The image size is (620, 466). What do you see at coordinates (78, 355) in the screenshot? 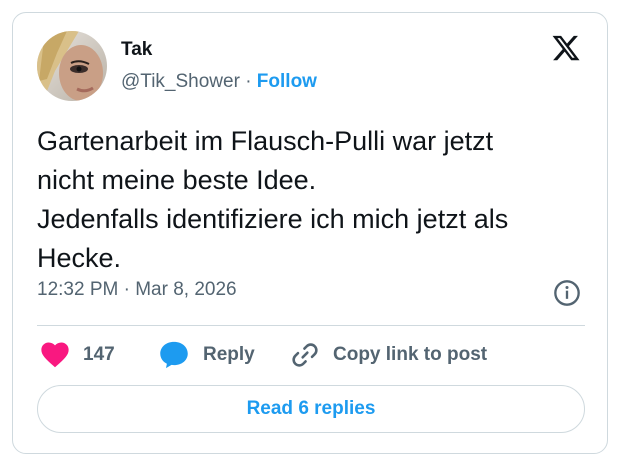
I see `like-button: 147` at bounding box center [78, 355].